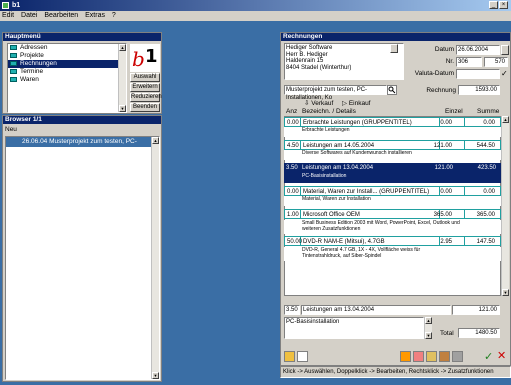 This screenshot has width=511, height=385. Describe the element at coordinates (457, 356) in the screenshot. I see `printer-icon` at that location.